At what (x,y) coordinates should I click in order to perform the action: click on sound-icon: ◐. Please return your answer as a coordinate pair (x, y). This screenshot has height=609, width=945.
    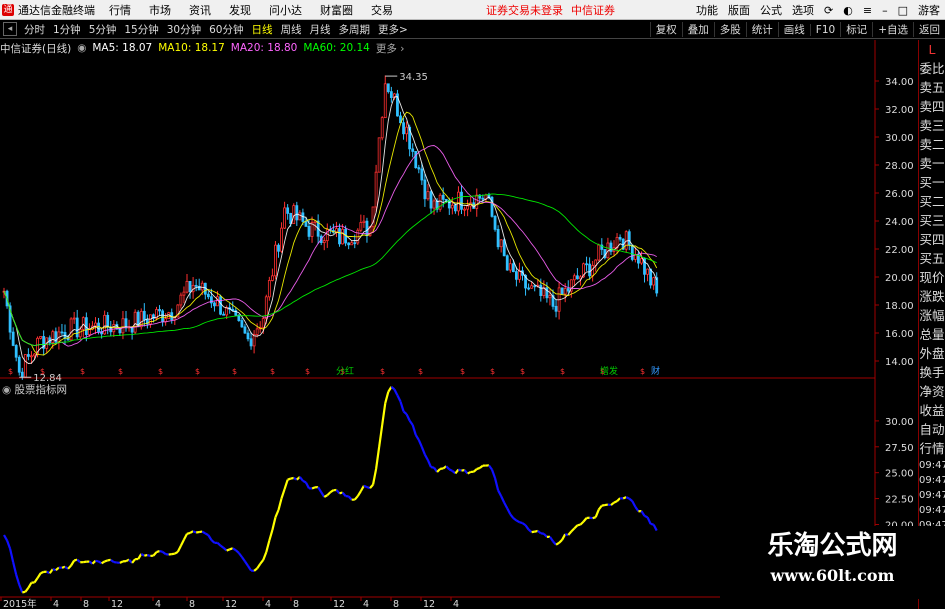
    Looking at the image, I should click on (848, 10).